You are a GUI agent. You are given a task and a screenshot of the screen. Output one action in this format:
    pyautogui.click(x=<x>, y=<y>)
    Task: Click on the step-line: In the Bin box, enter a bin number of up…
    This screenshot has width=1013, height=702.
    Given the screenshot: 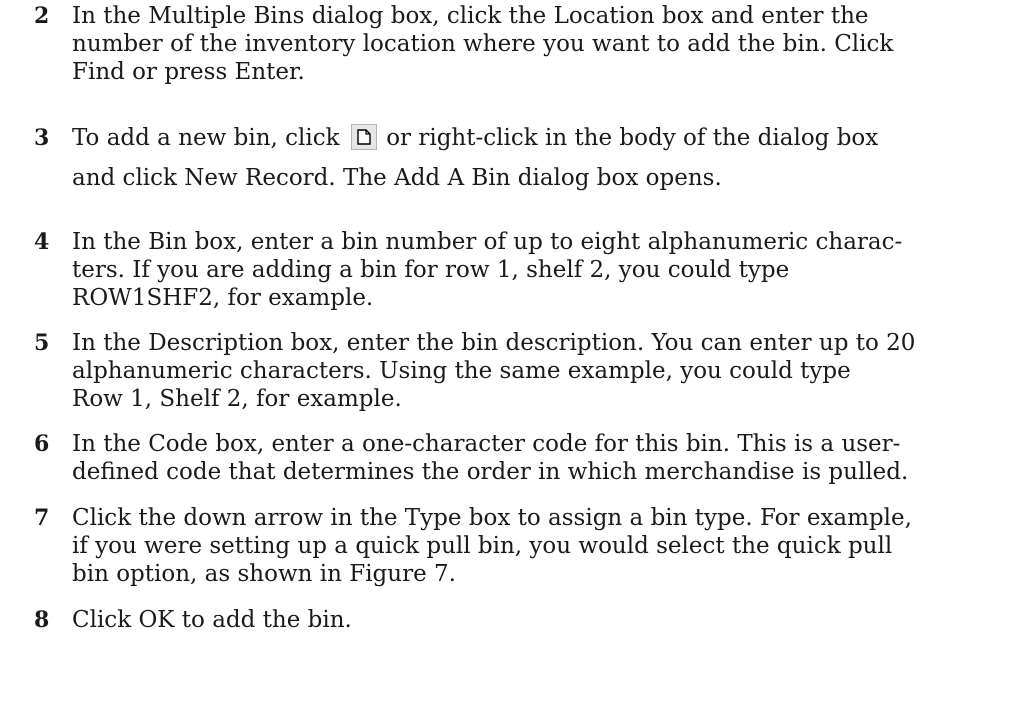 What is the action you would take?
    pyautogui.click(x=487, y=242)
    